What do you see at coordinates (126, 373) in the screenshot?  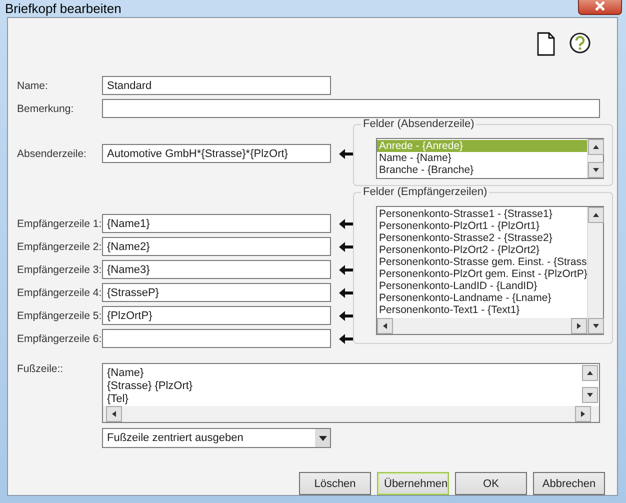 I see `footer-line: {Name}` at bounding box center [126, 373].